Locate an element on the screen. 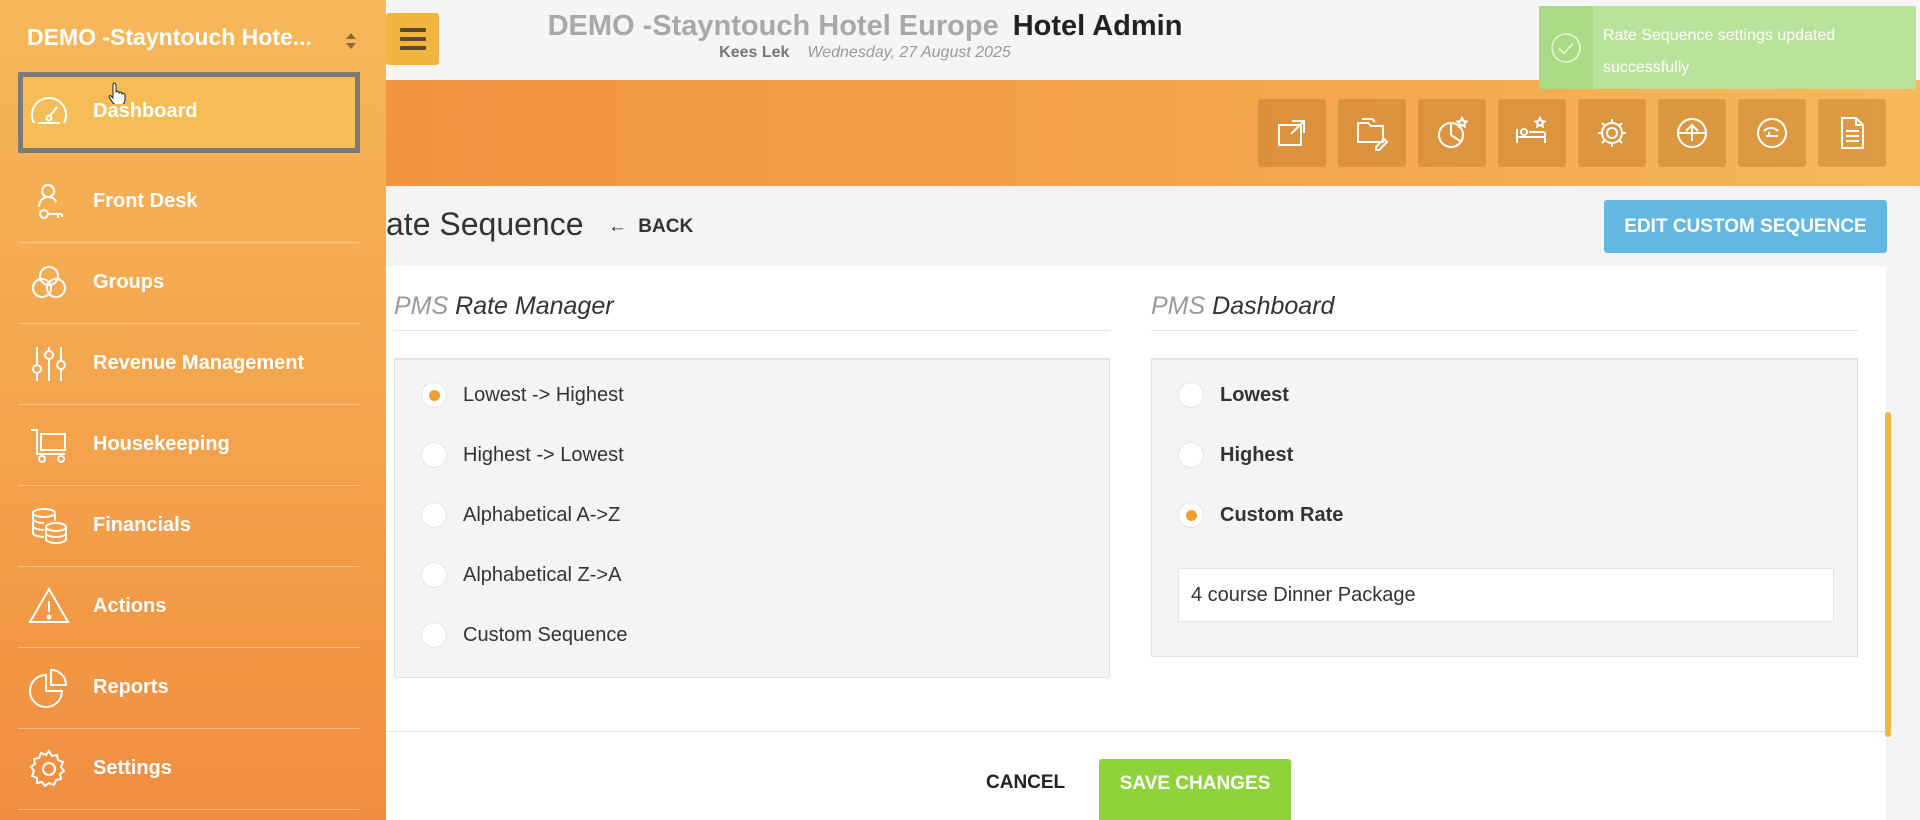  radio-lowest-highest: Lowest -> Highest is located at coordinates (522, 395).